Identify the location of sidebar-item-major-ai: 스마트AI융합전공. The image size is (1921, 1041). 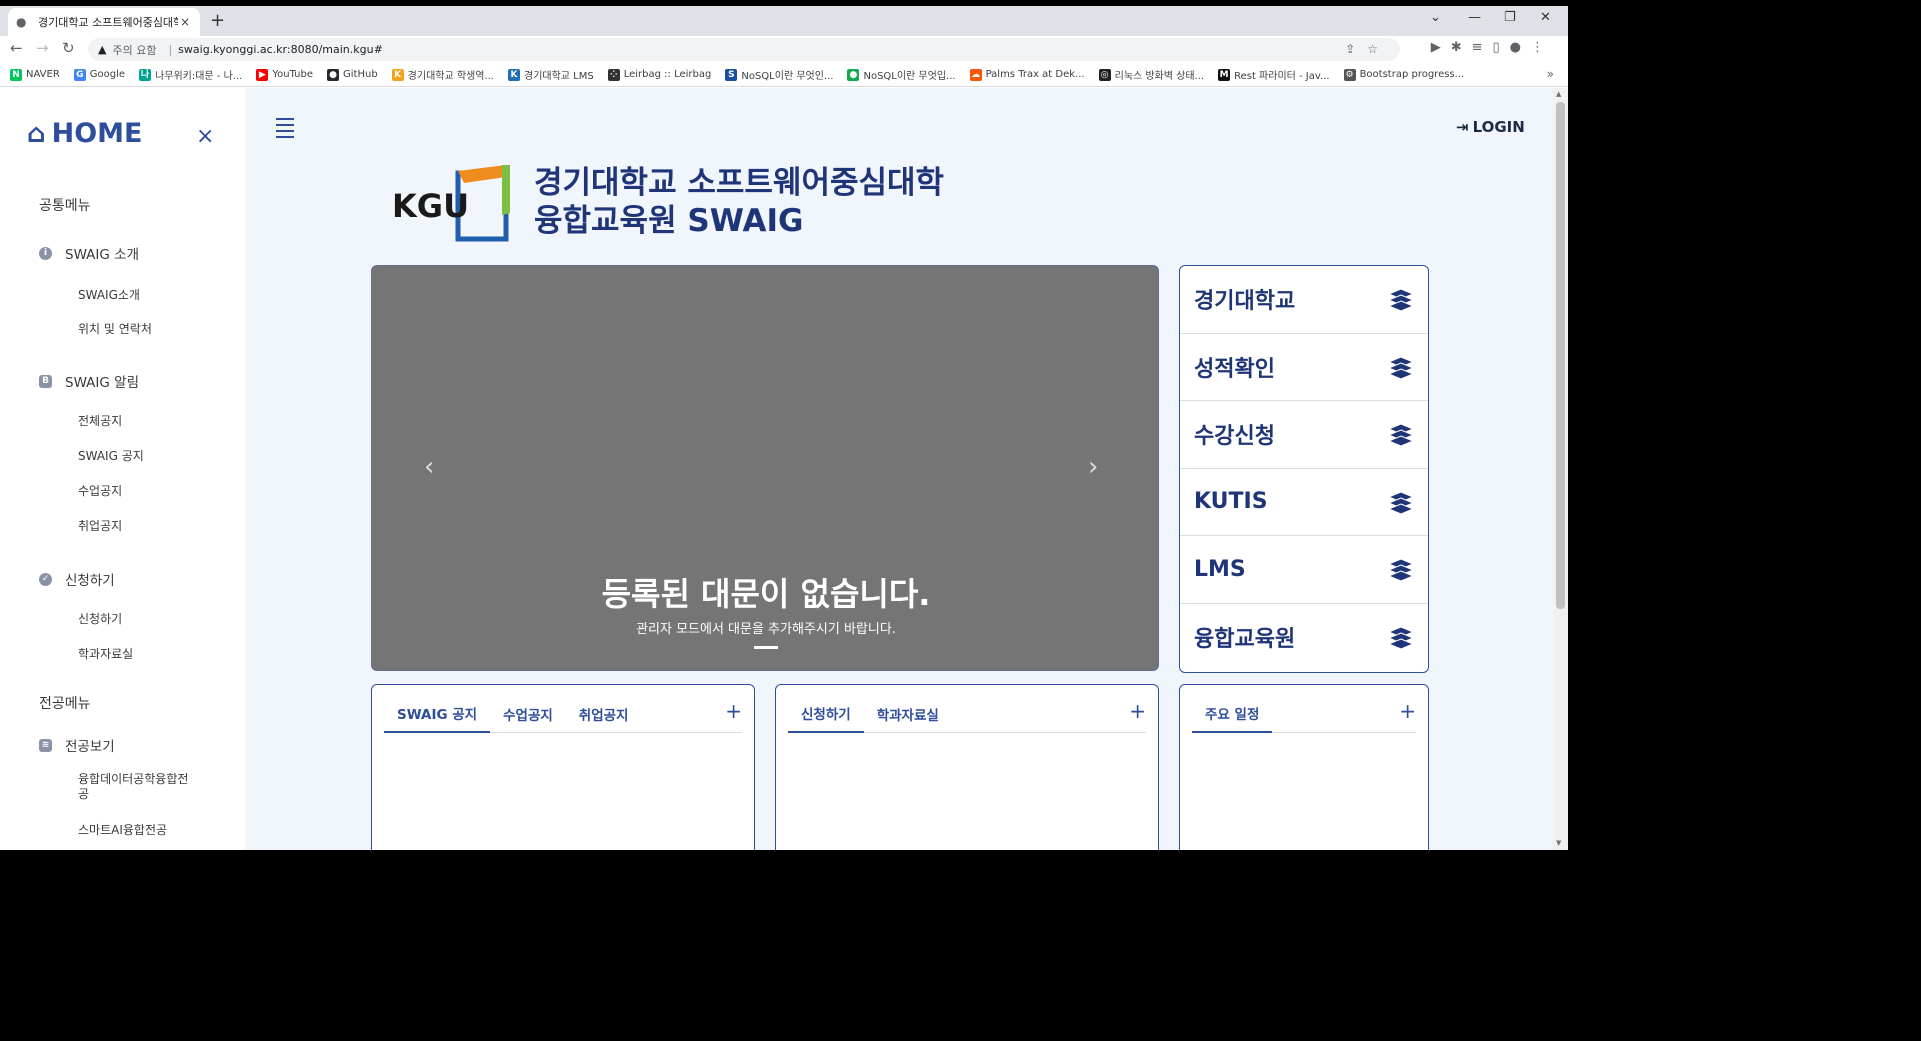
(135, 830).